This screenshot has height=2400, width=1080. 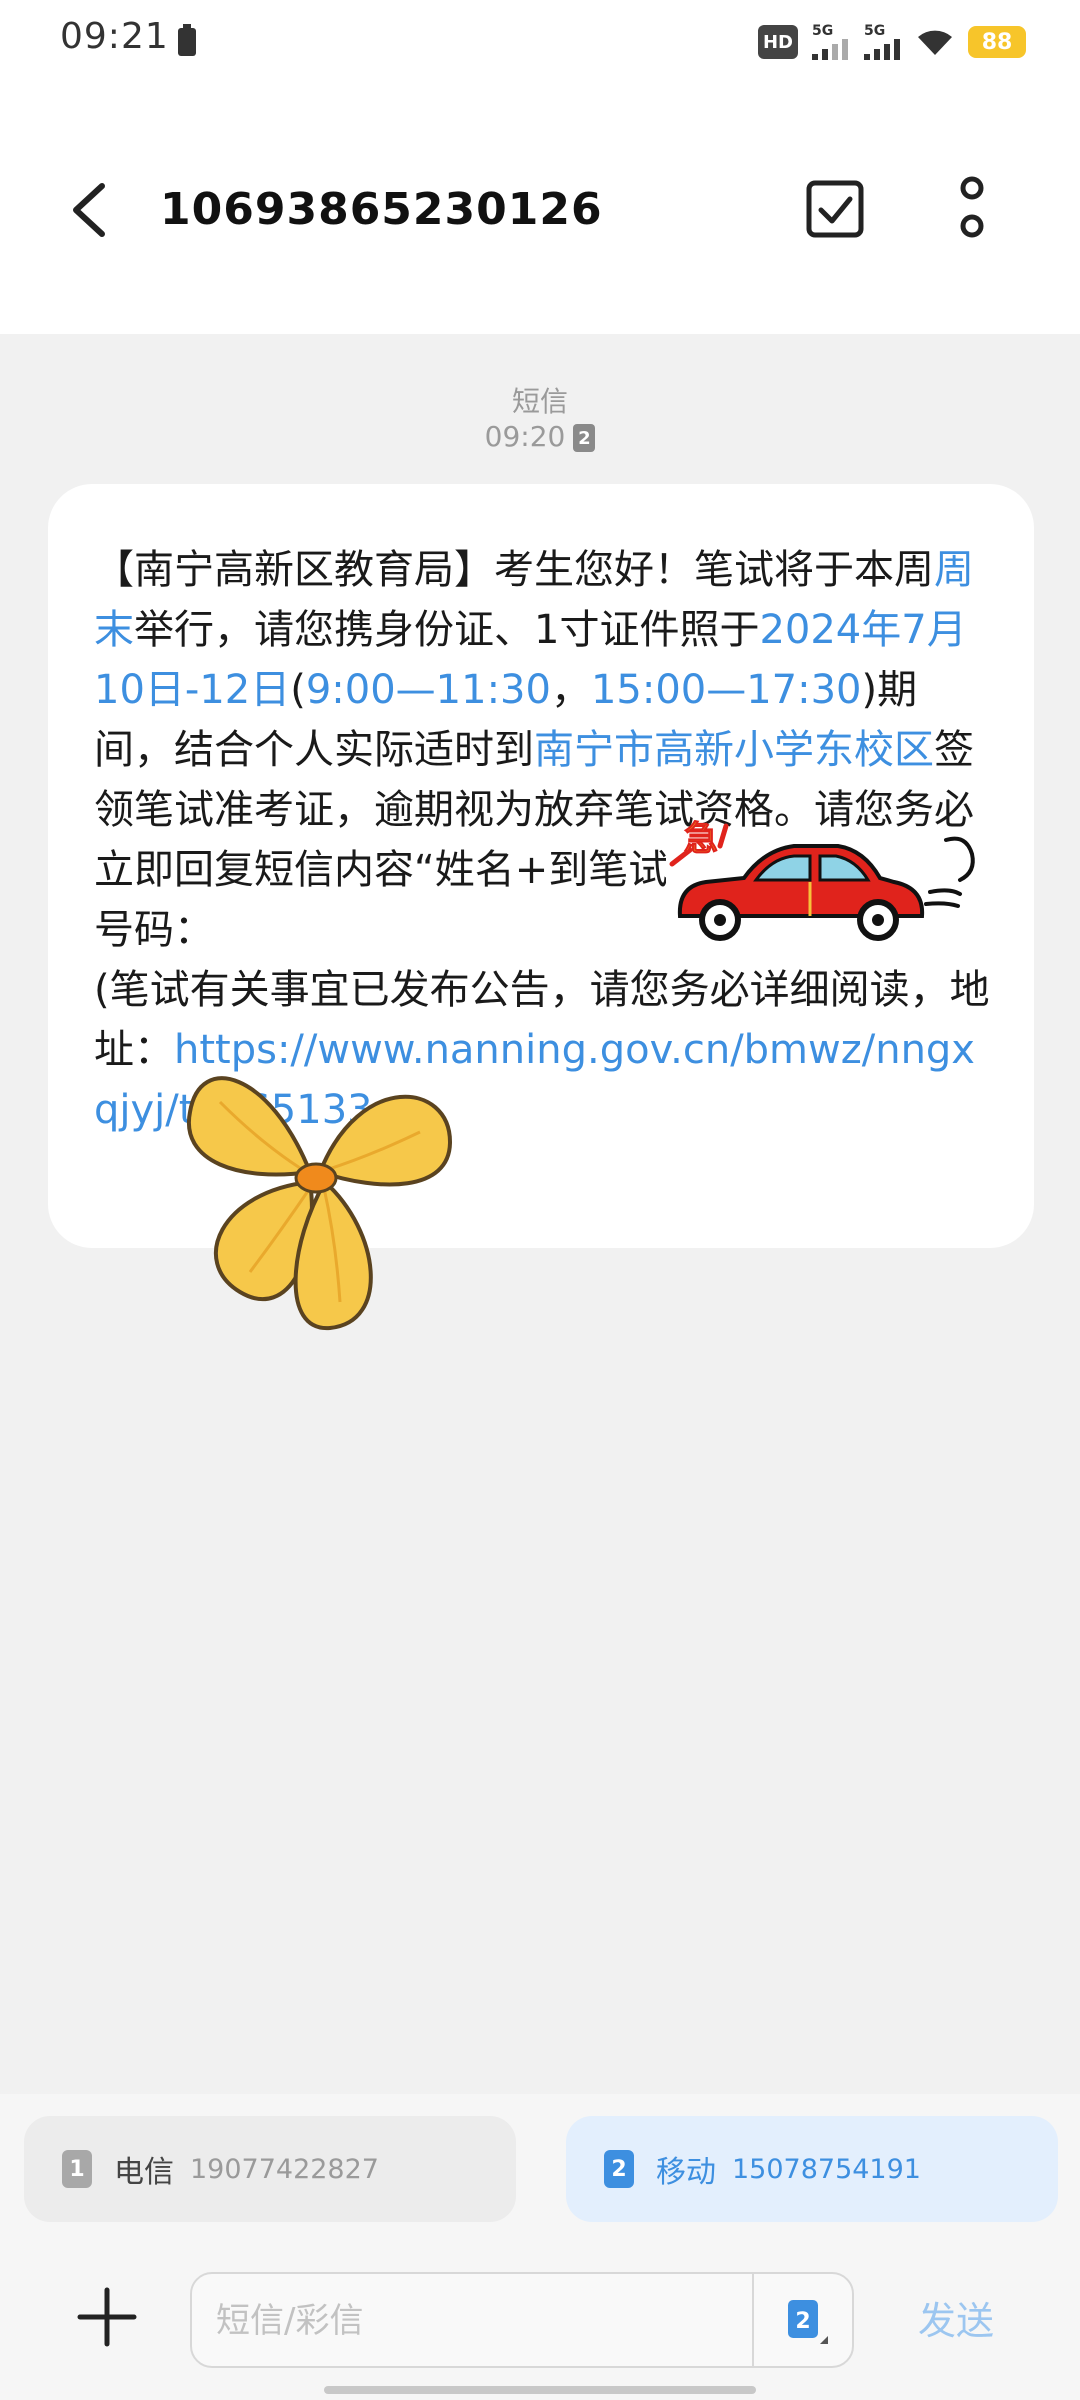 What do you see at coordinates (89, 210) in the screenshot?
I see `chevron-left-icon` at bounding box center [89, 210].